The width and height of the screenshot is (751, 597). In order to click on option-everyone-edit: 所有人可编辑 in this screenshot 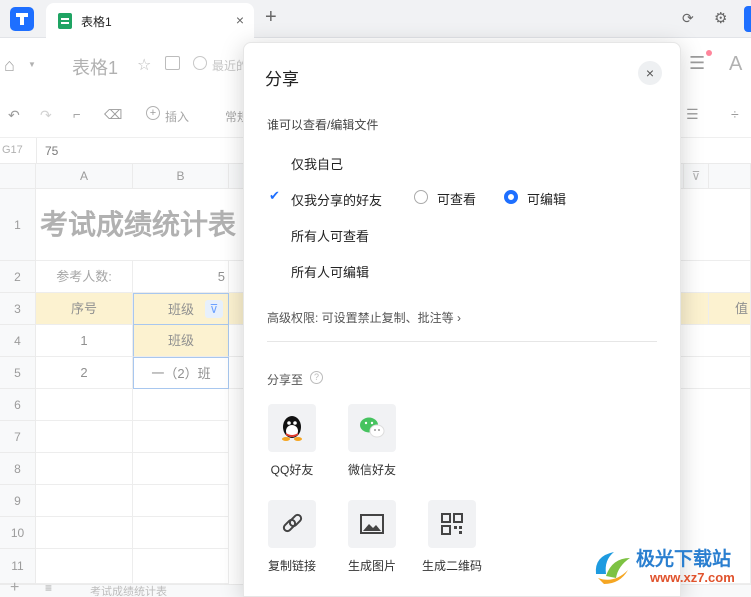, I will do `click(330, 271)`.